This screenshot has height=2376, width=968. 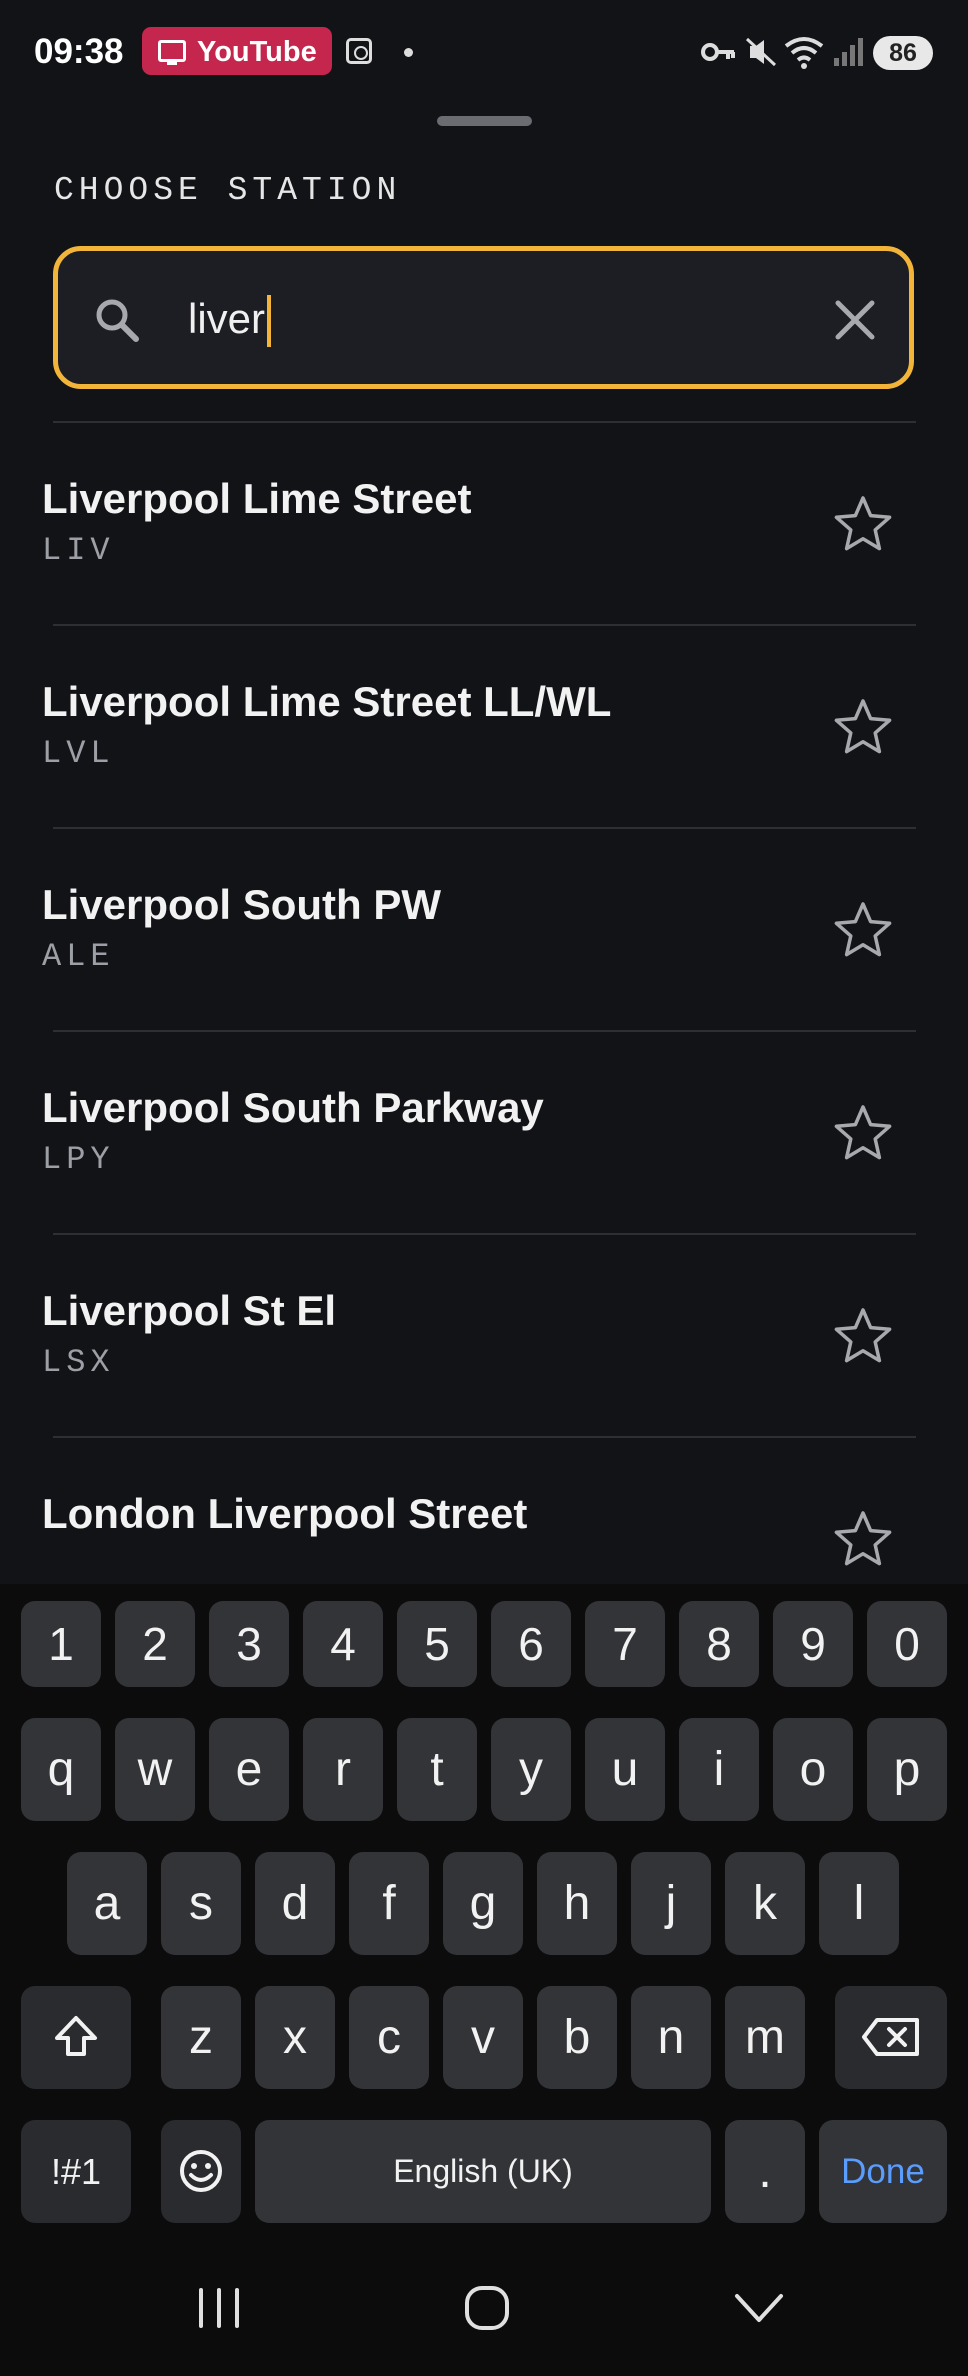 What do you see at coordinates (257, 498) in the screenshot?
I see `station-name: Liverpool Lime Street` at bounding box center [257, 498].